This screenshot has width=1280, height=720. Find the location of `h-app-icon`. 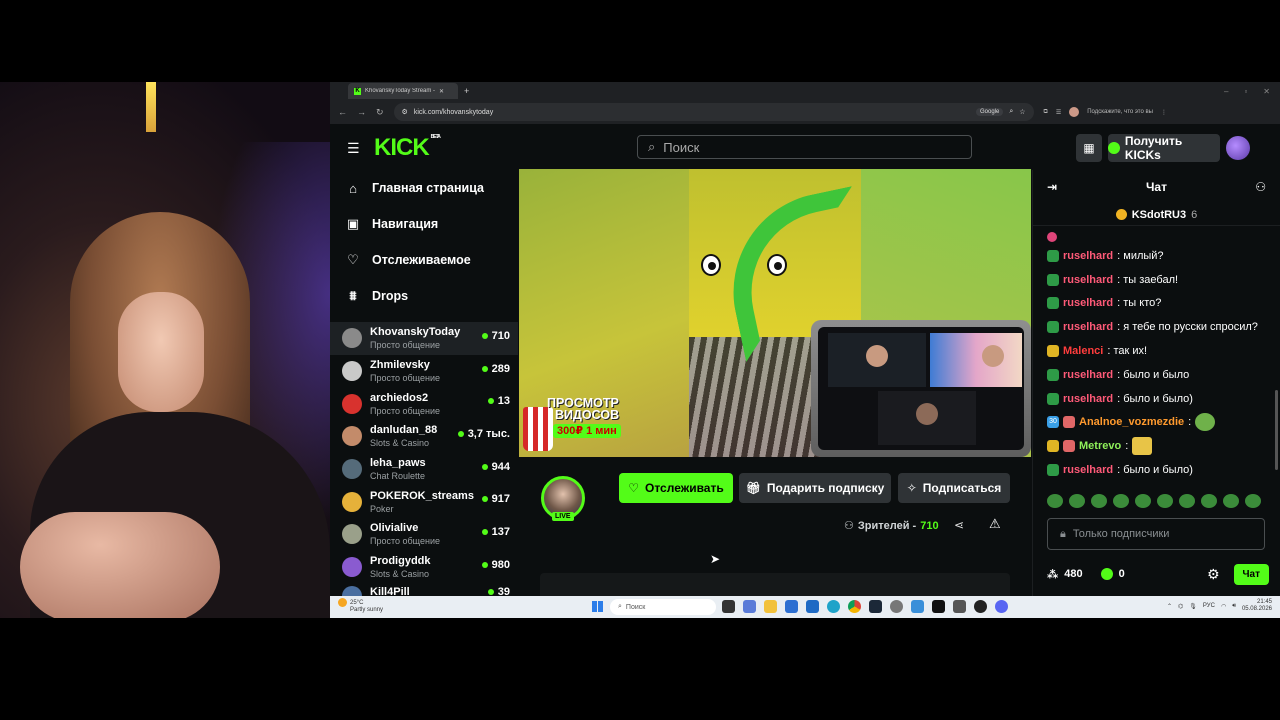

h-app-icon is located at coordinates (938, 606).